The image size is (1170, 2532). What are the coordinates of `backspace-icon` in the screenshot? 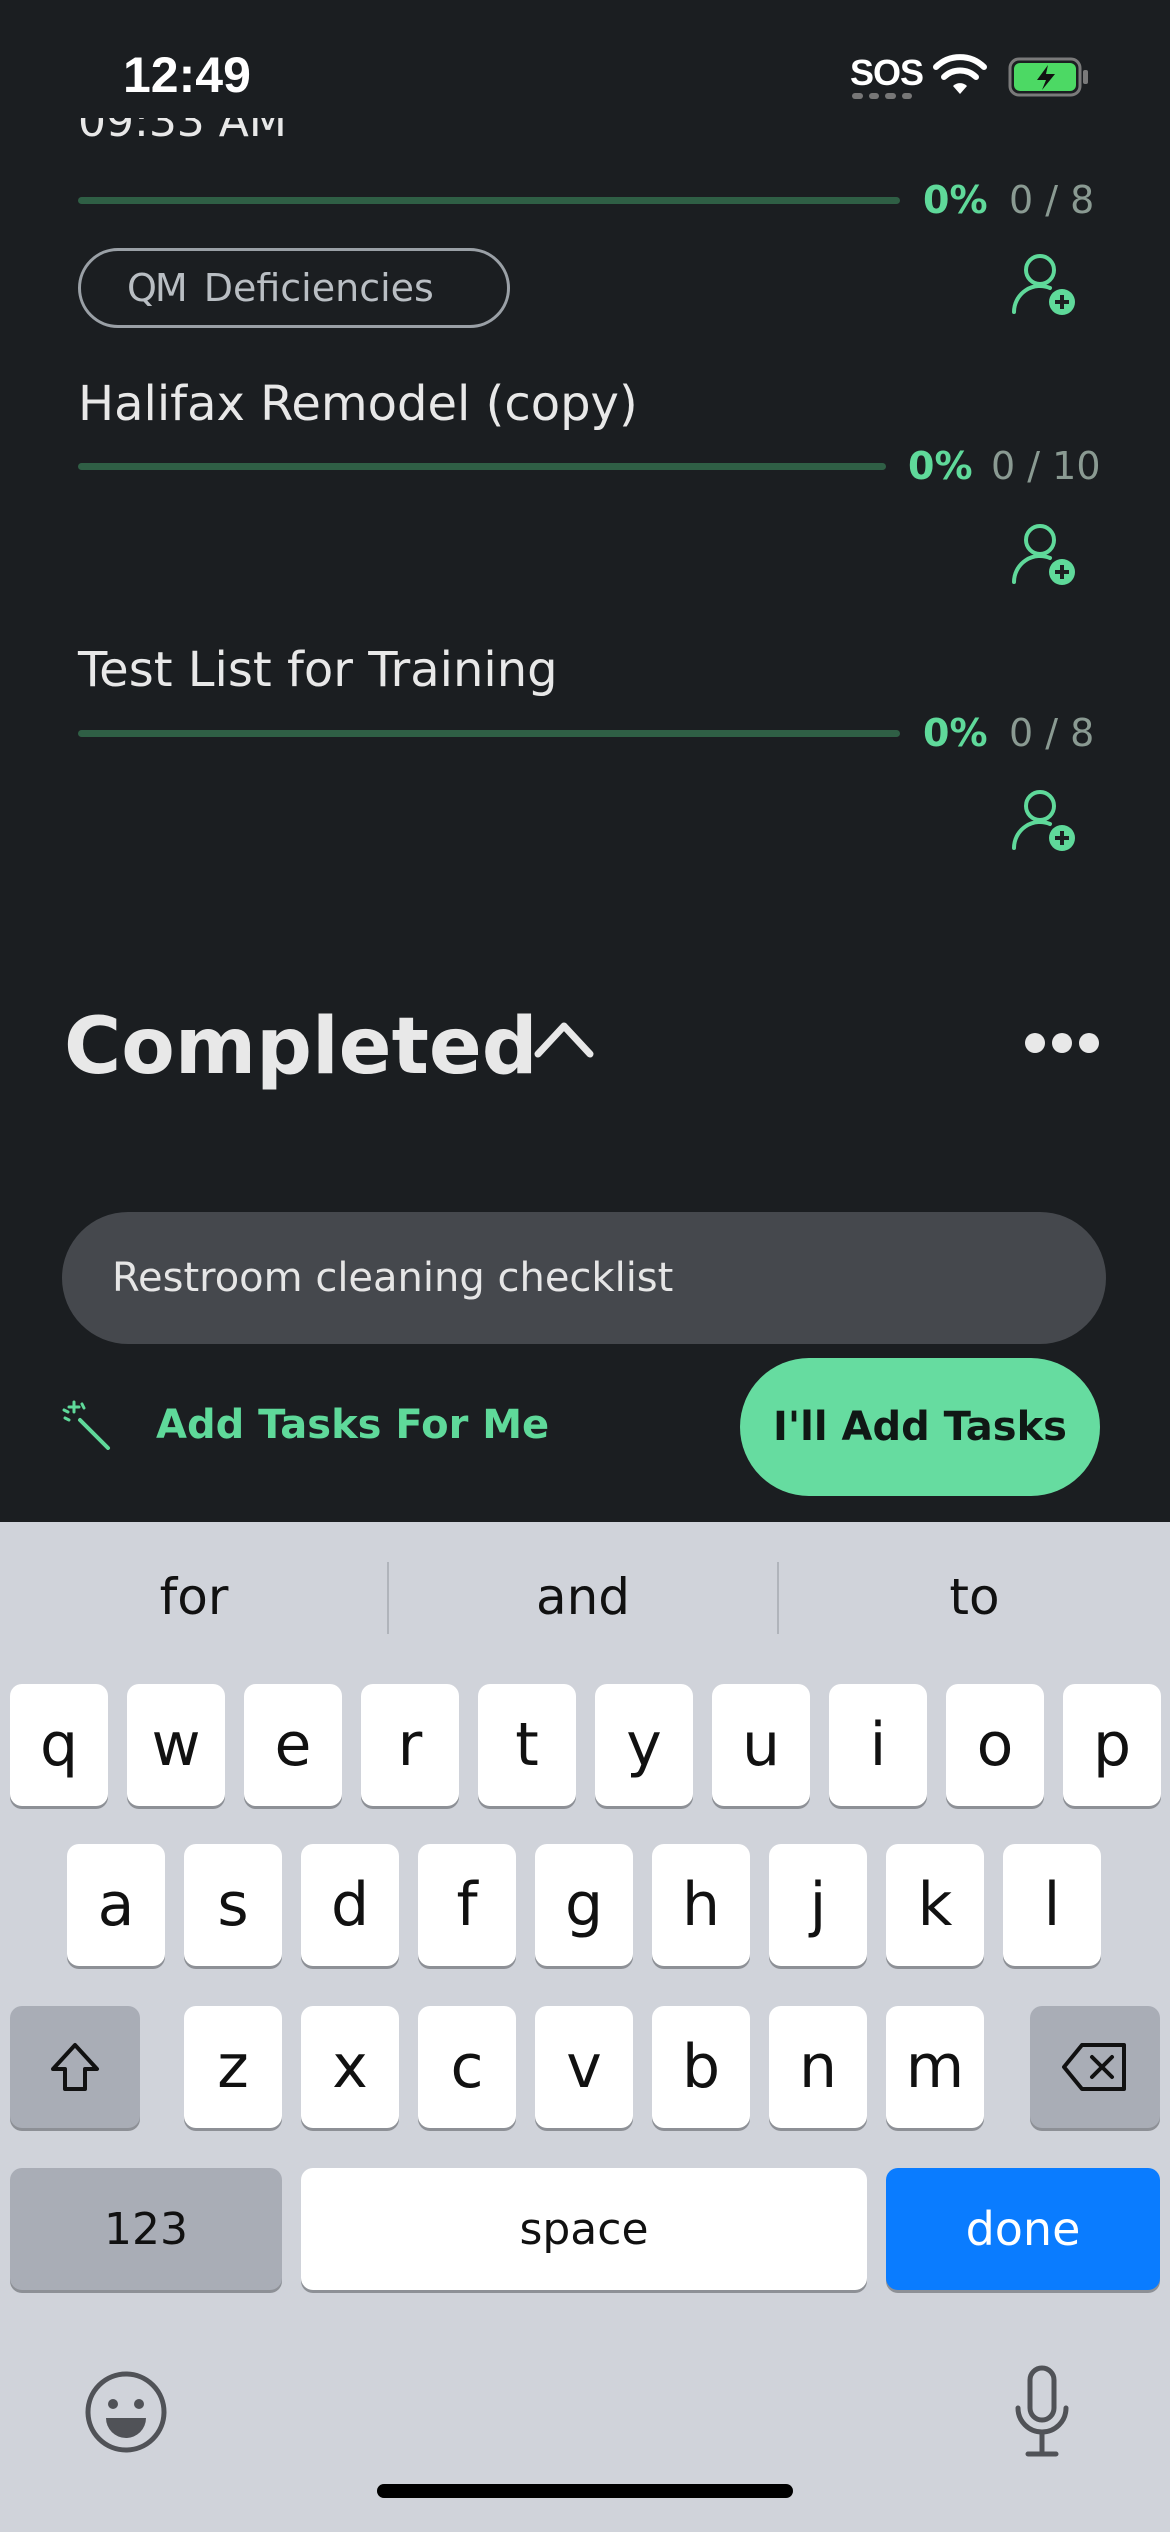 It's located at (1094, 2067).